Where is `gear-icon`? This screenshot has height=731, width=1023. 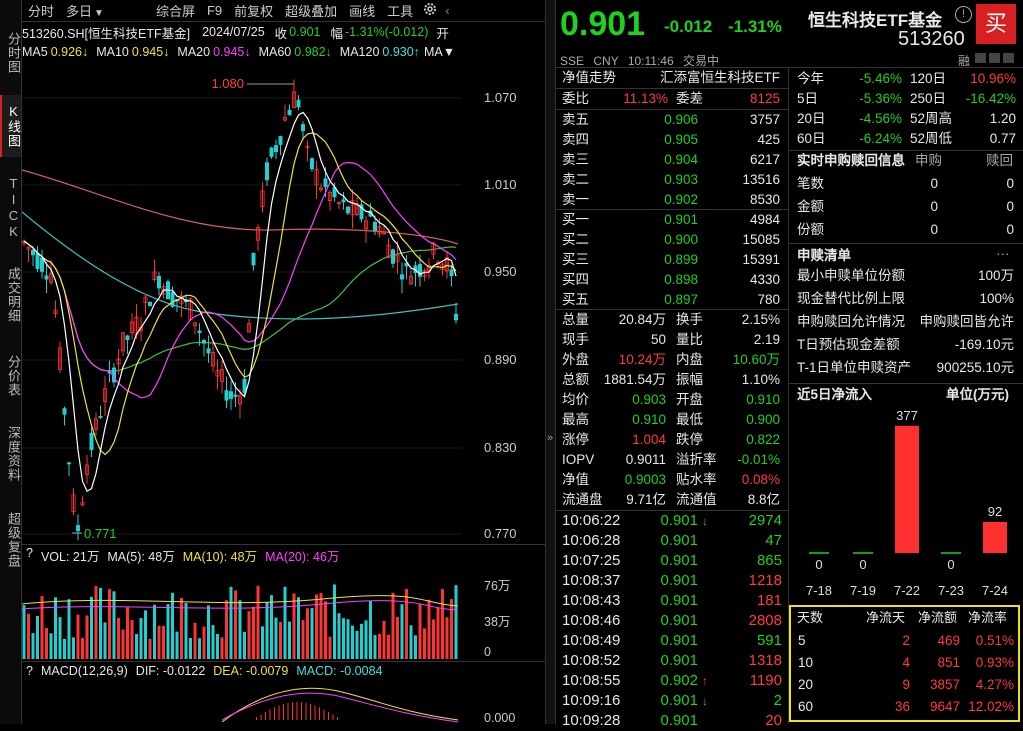
gear-icon is located at coordinates (430, 10).